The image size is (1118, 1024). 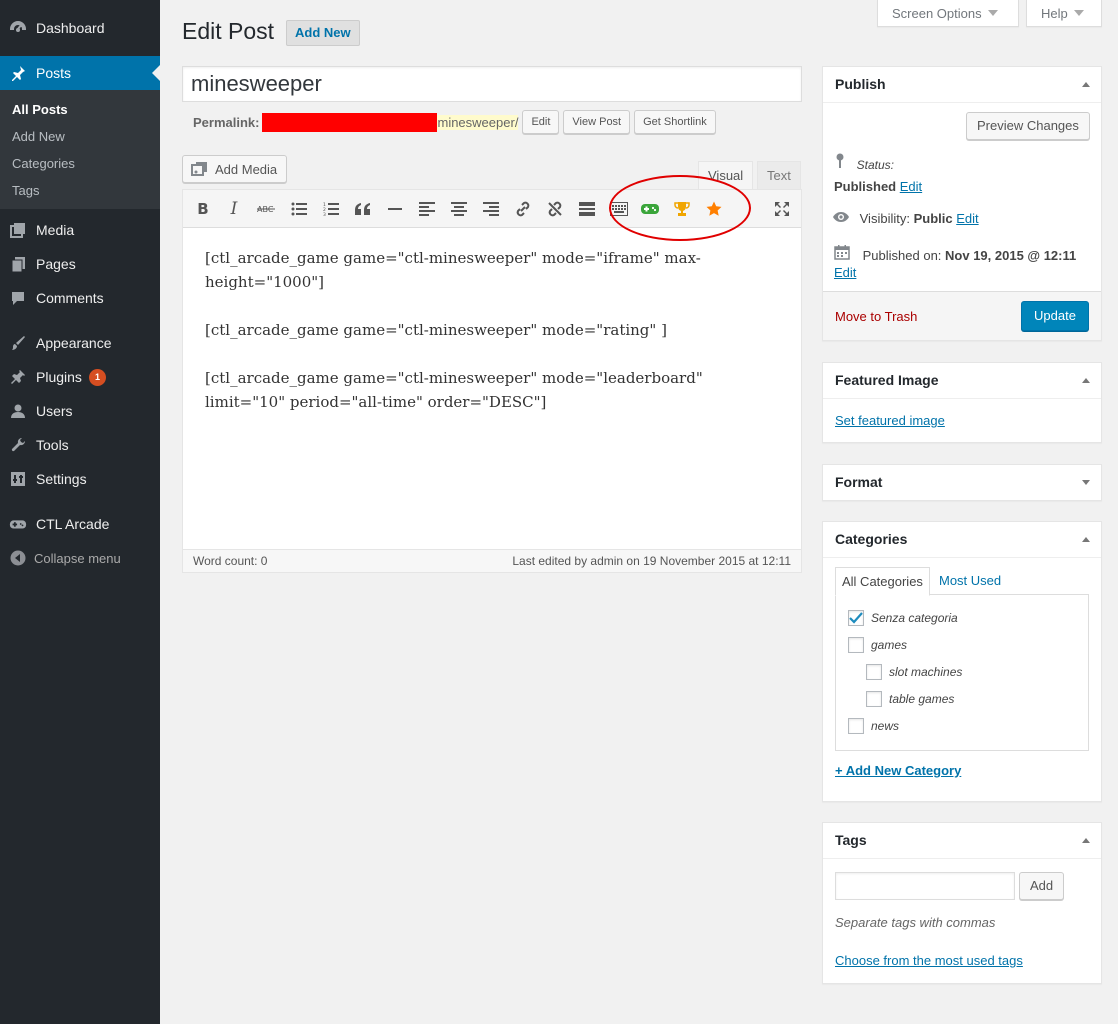 I want to click on edit-date-link: Edit, so click(x=845, y=272).